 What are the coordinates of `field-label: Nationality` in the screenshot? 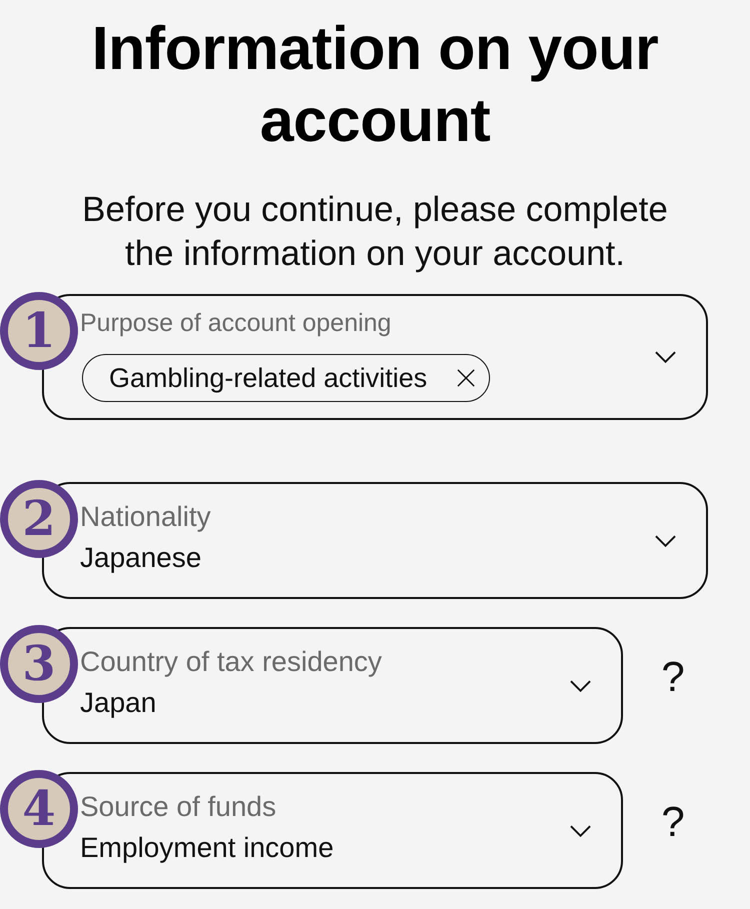 It's located at (145, 517).